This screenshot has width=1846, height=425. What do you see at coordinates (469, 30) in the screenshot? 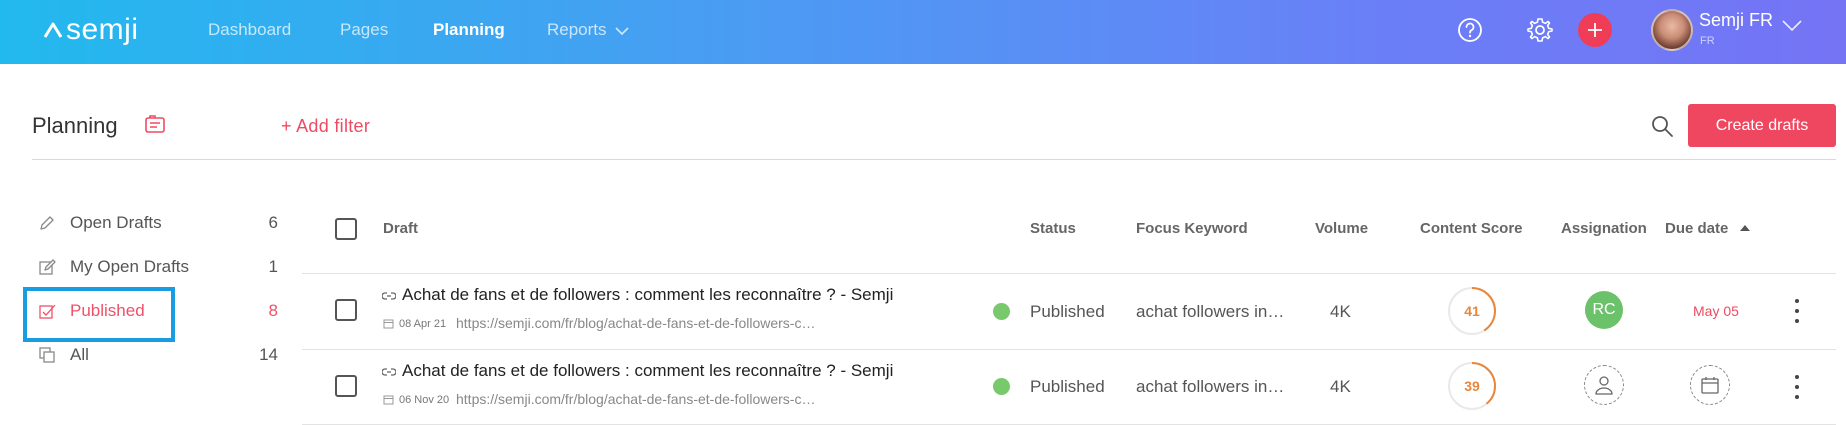
I see `nav-planning: Planning` at bounding box center [469, 30].